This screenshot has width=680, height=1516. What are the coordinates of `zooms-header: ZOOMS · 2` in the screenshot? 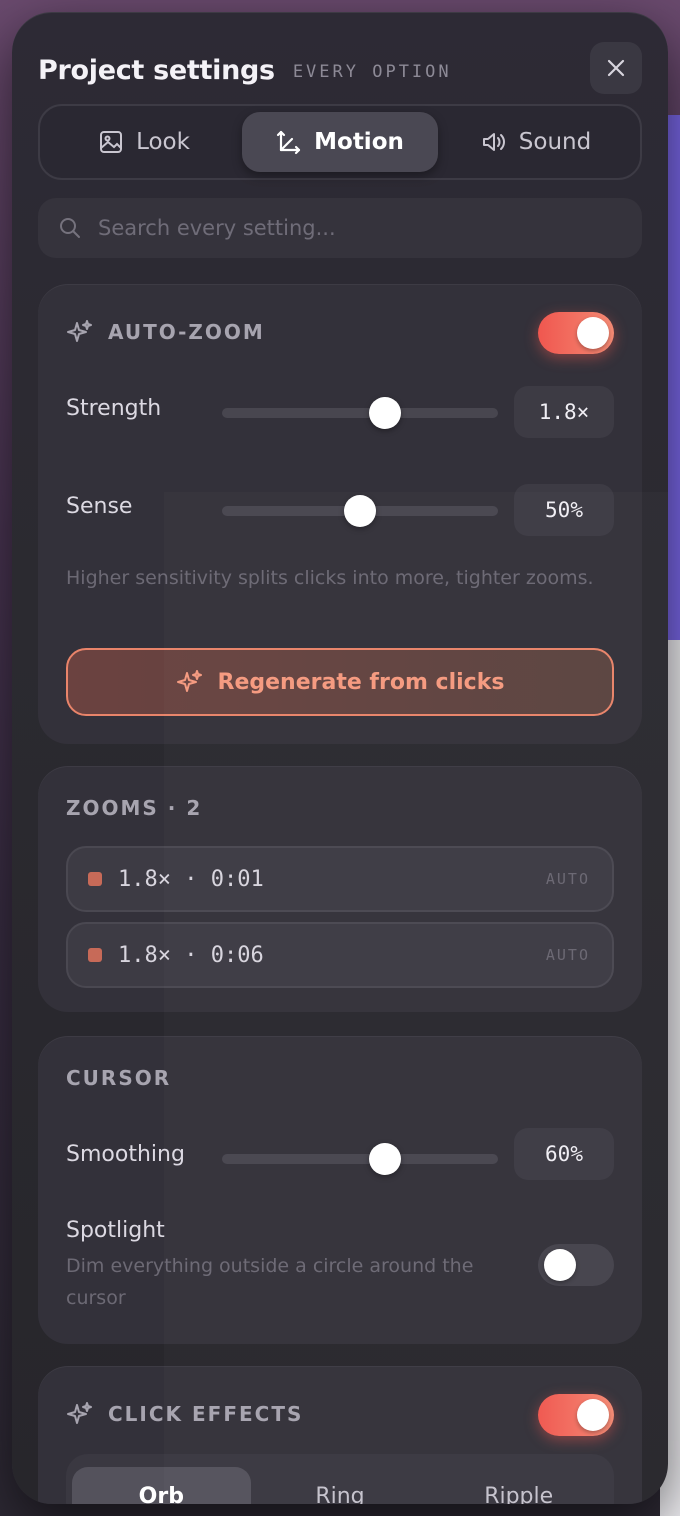 It's located at (134, 808).